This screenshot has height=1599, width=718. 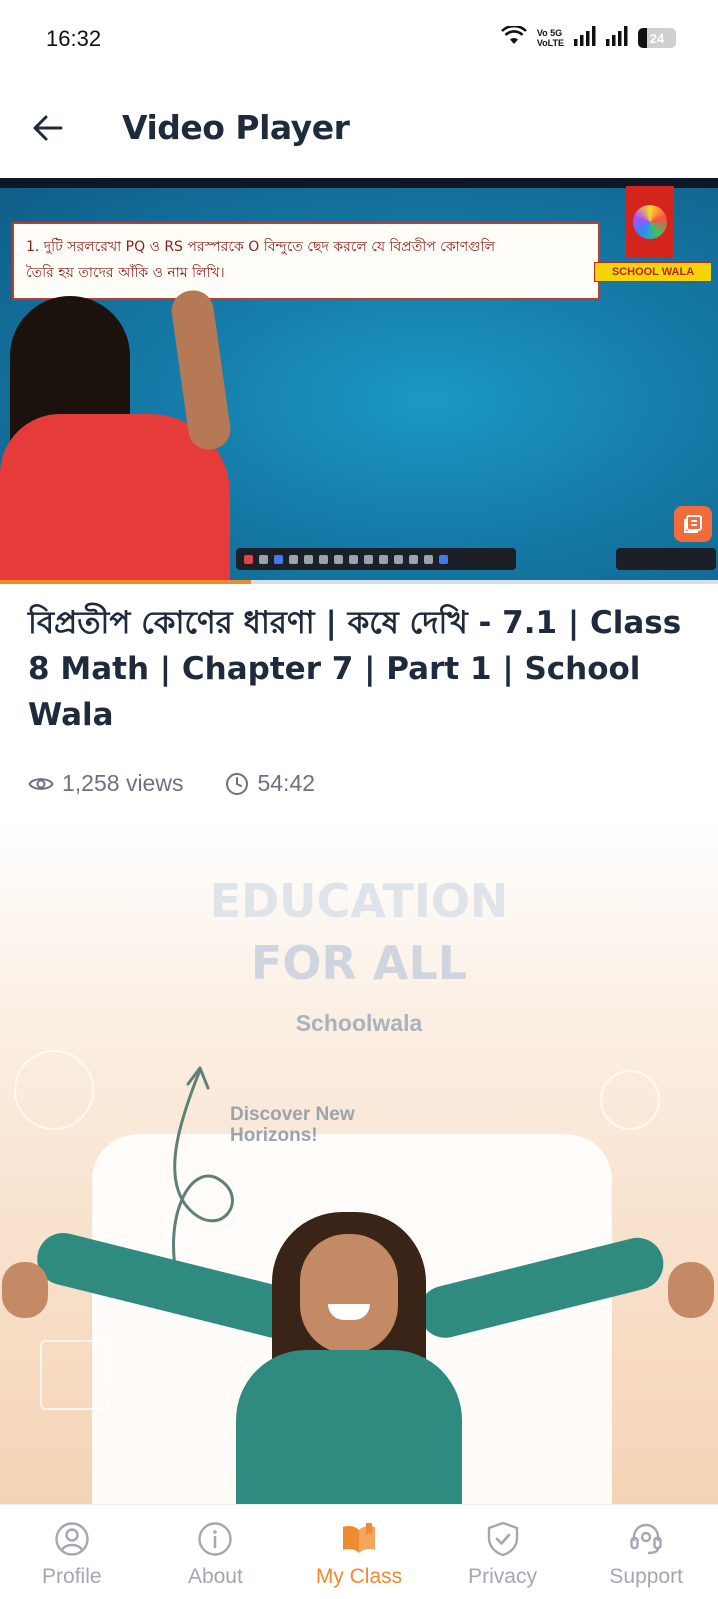 I want to click on nav-label: Profile, so click(x=72, y=1576).